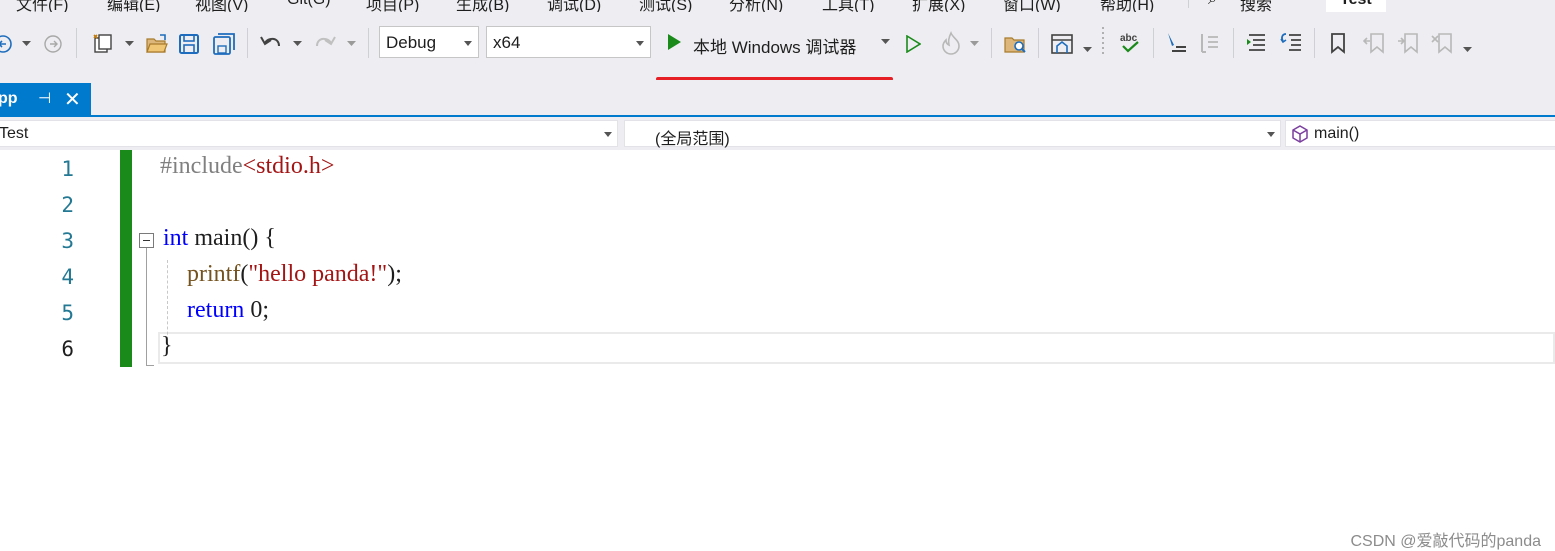  What do you see at coordinates (1300, 136) in the screenshot?
I see `method-cube-icon` at bounding box center [1300, 136].